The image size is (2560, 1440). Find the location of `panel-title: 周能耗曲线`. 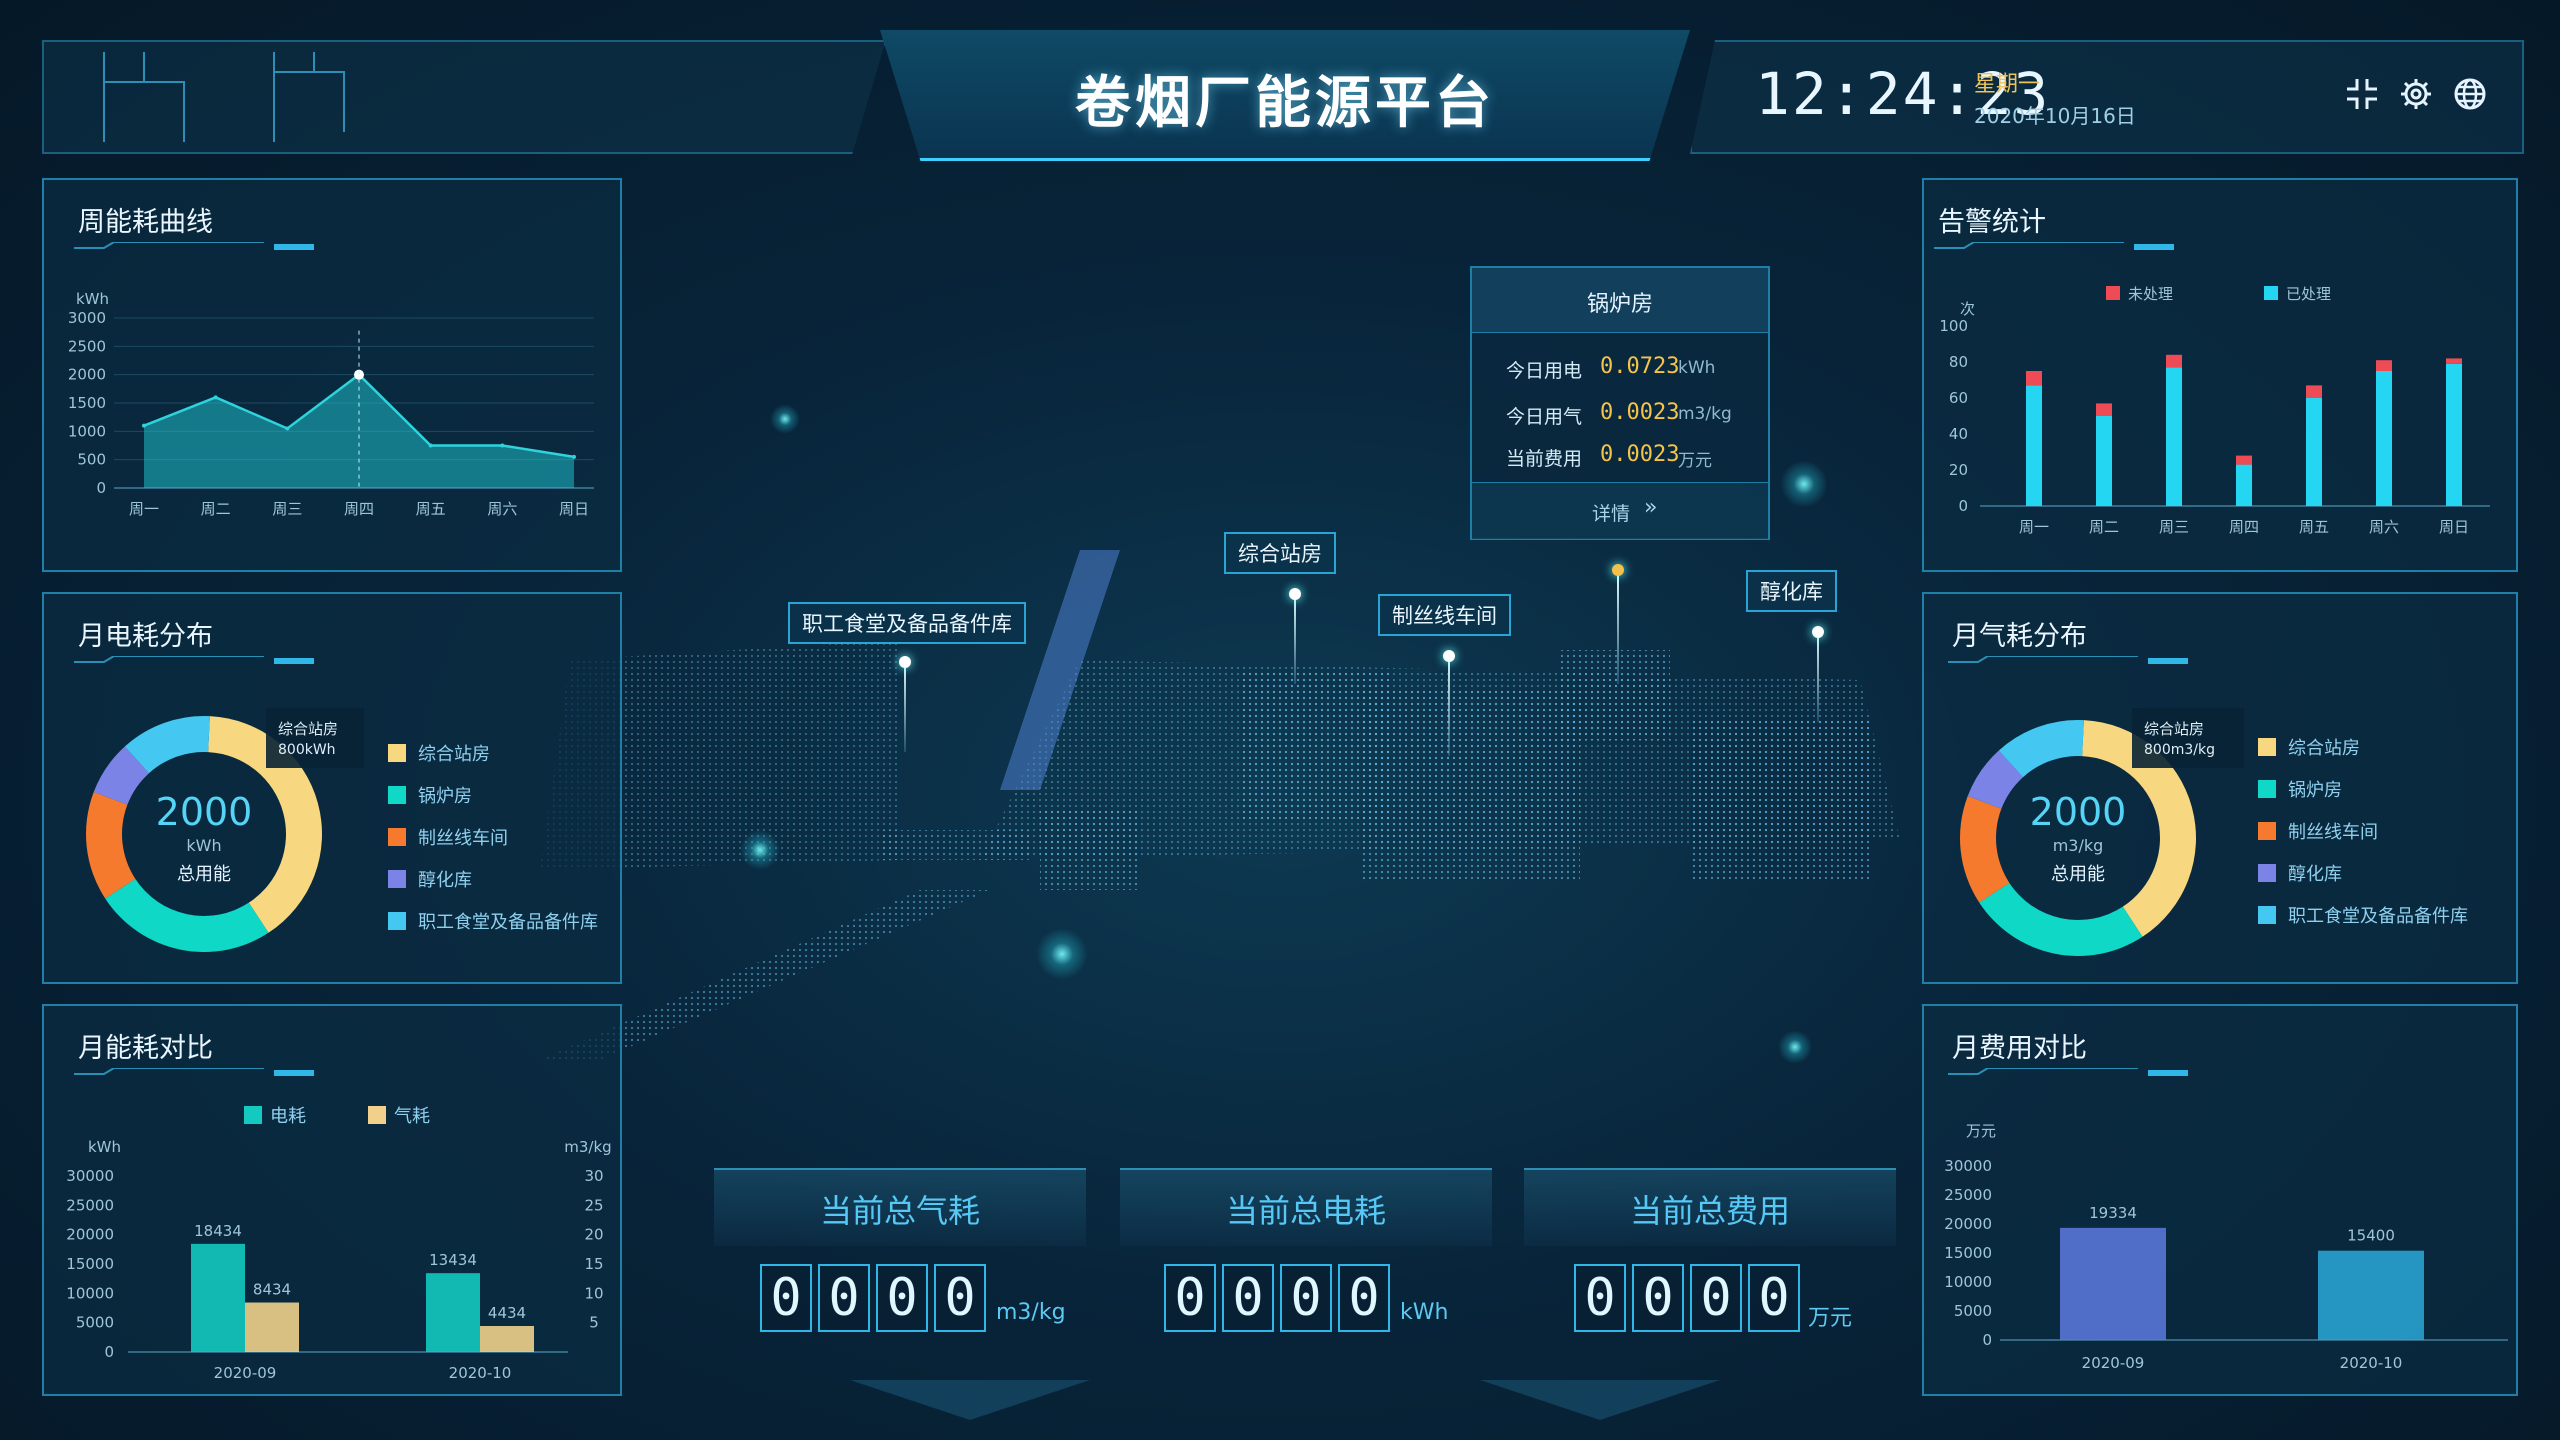

panel-title: 周能耗曲线 is located at coordinates (145, 222).